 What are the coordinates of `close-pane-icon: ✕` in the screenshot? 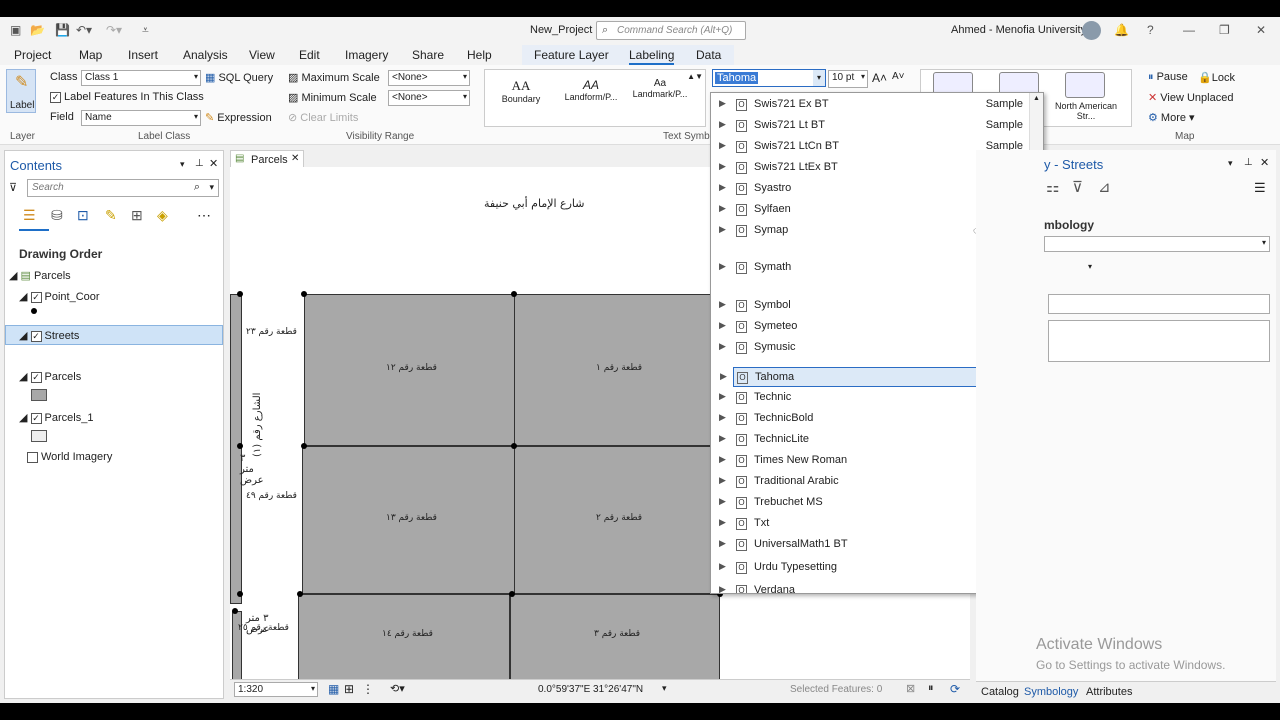 It's located at (213, 163).